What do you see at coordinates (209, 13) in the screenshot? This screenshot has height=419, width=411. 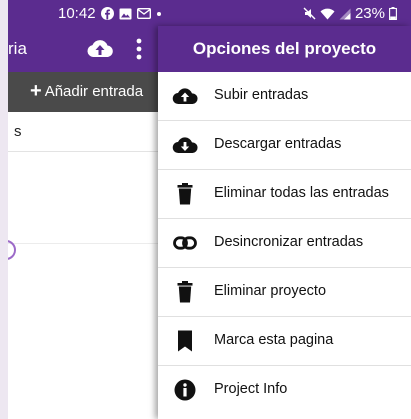 I see `status-bar: 10:42 23%` at bounding box center [209, 13].